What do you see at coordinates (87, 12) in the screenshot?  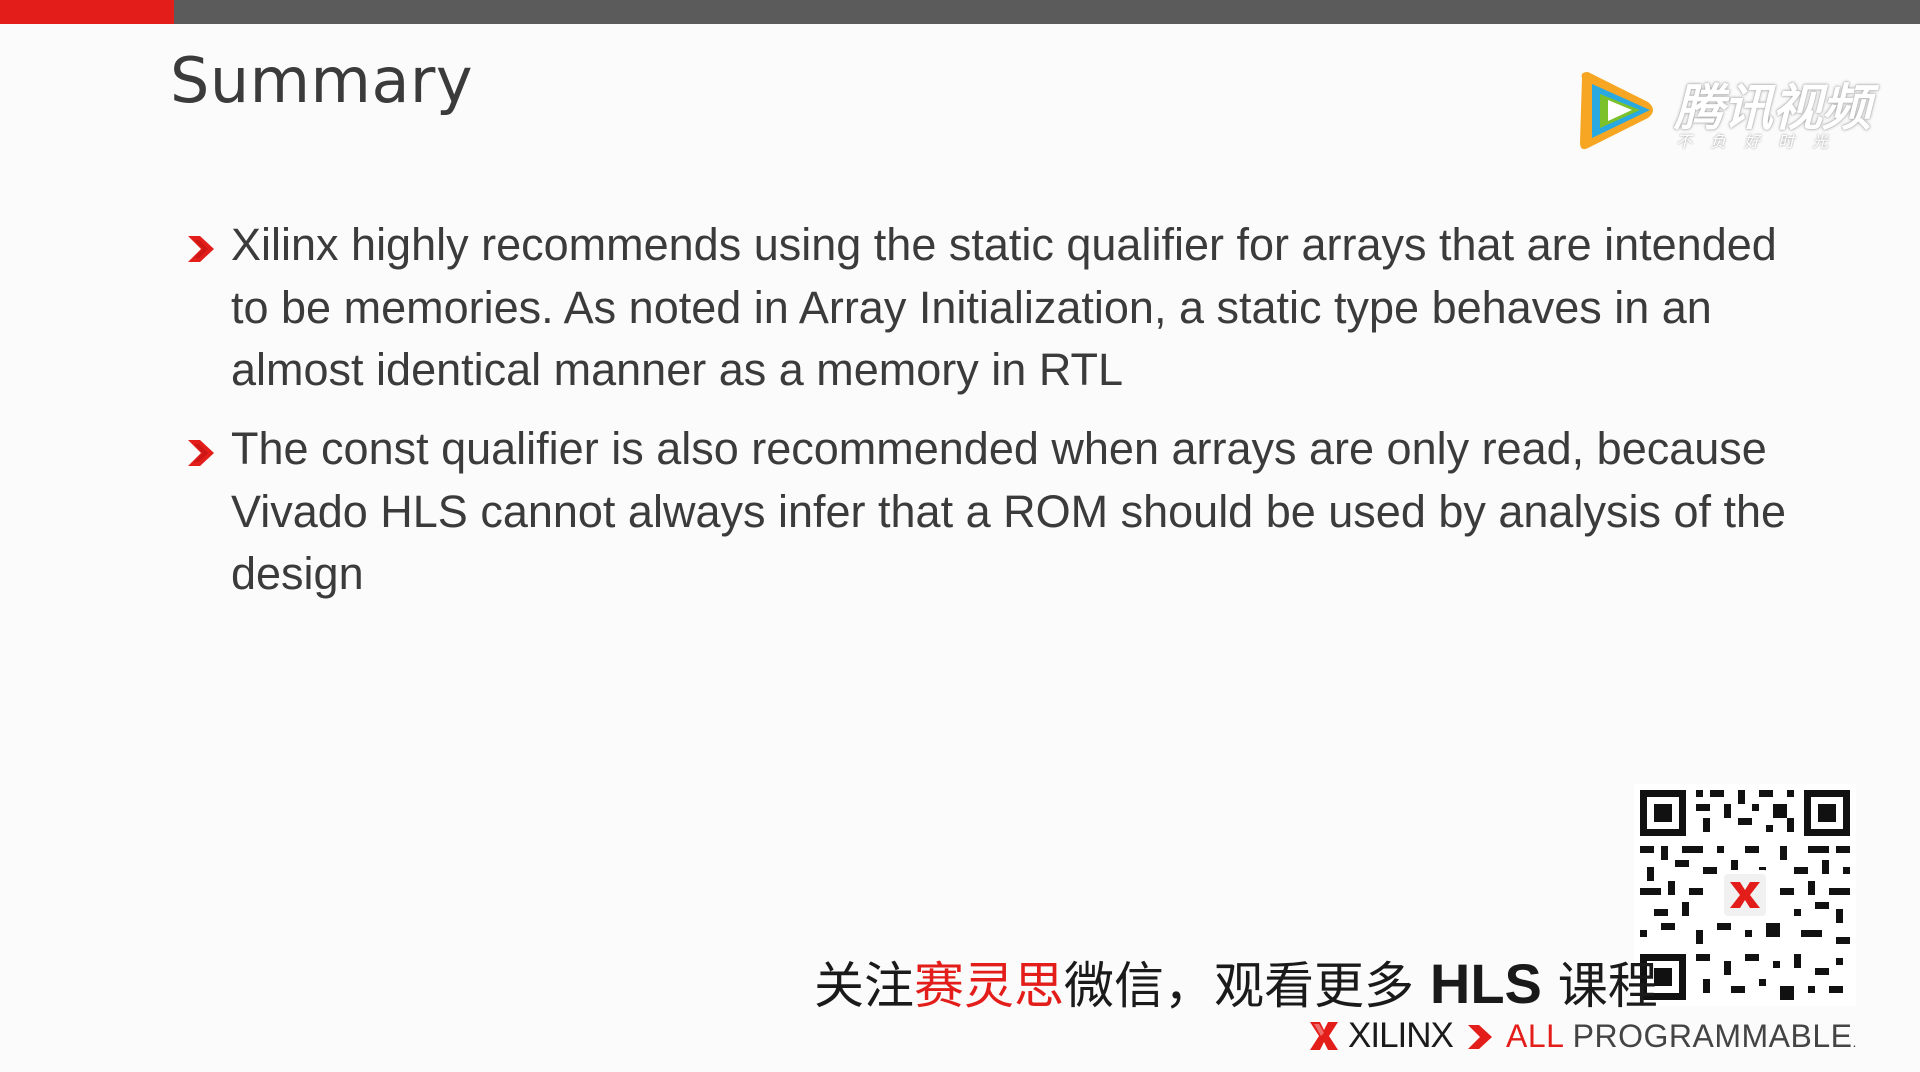 I see `top-bar-accent` at bounding box center [87, 12].